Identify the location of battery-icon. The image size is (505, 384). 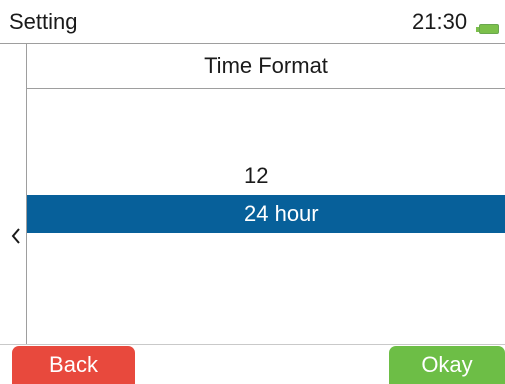
(489, 29).